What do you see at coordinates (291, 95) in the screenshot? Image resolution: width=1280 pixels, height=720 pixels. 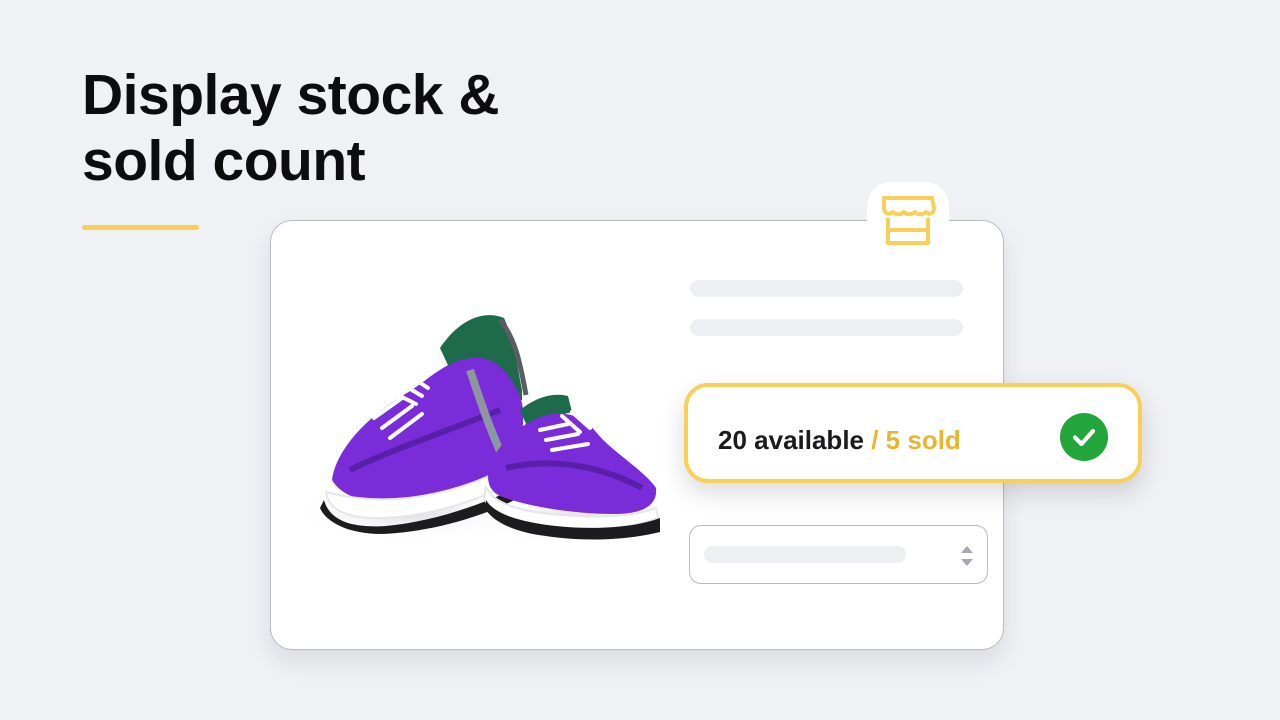 I see `headline-line-1: Display stock &` at bounding box center [291, 95].